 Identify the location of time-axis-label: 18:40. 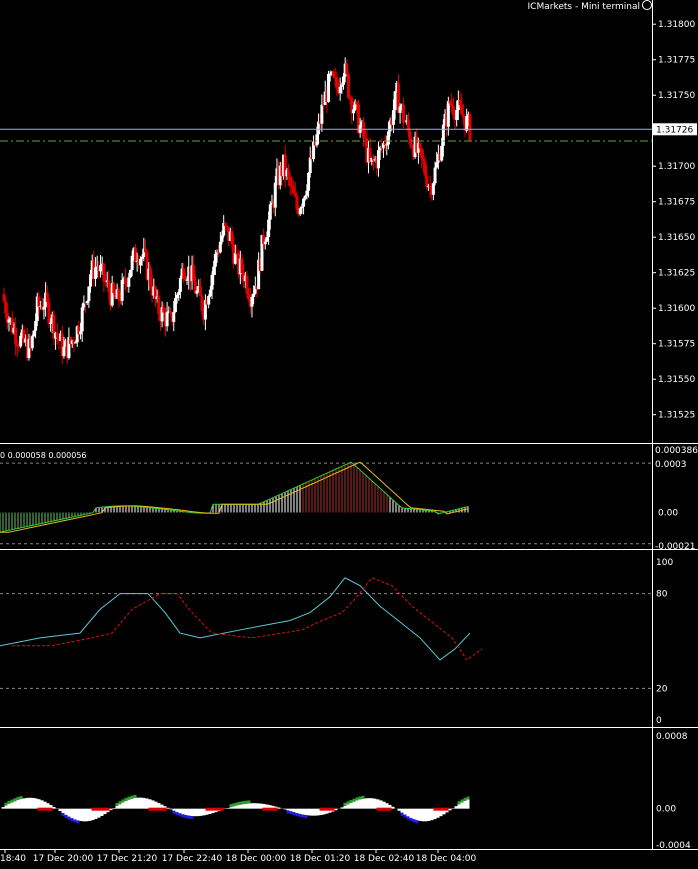
(13, 859).